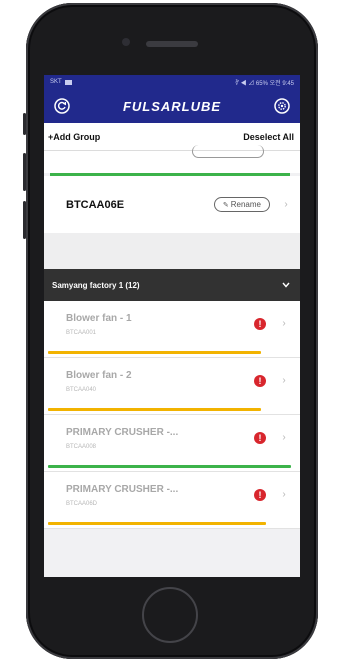 The height and width of the screenshot is (664, 344). What do you see at coordinates (286, 285) in the screenshot?
I see `chevron-down-icon` at bounding box center [286, 285].